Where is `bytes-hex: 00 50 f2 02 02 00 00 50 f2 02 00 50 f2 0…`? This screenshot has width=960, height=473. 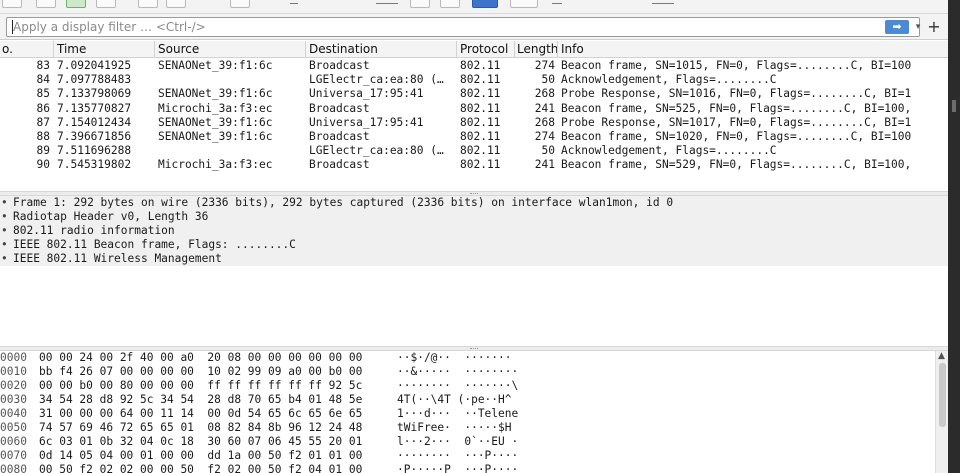 bytes-hex: 00 50 f2 02 02 00 00 50 f2 02 00 50 f2 0… is located at coordinates (200, 468).